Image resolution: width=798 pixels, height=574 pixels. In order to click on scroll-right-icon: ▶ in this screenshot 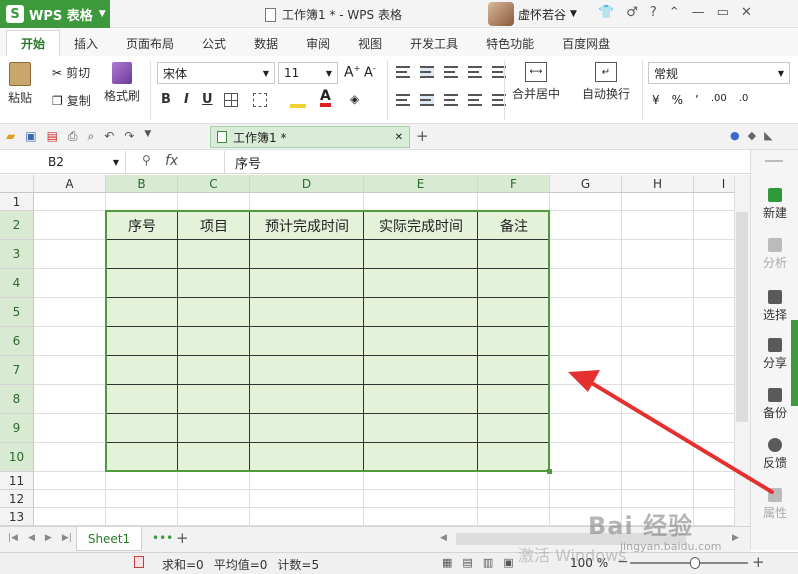, I will do `click(735, 538)`.